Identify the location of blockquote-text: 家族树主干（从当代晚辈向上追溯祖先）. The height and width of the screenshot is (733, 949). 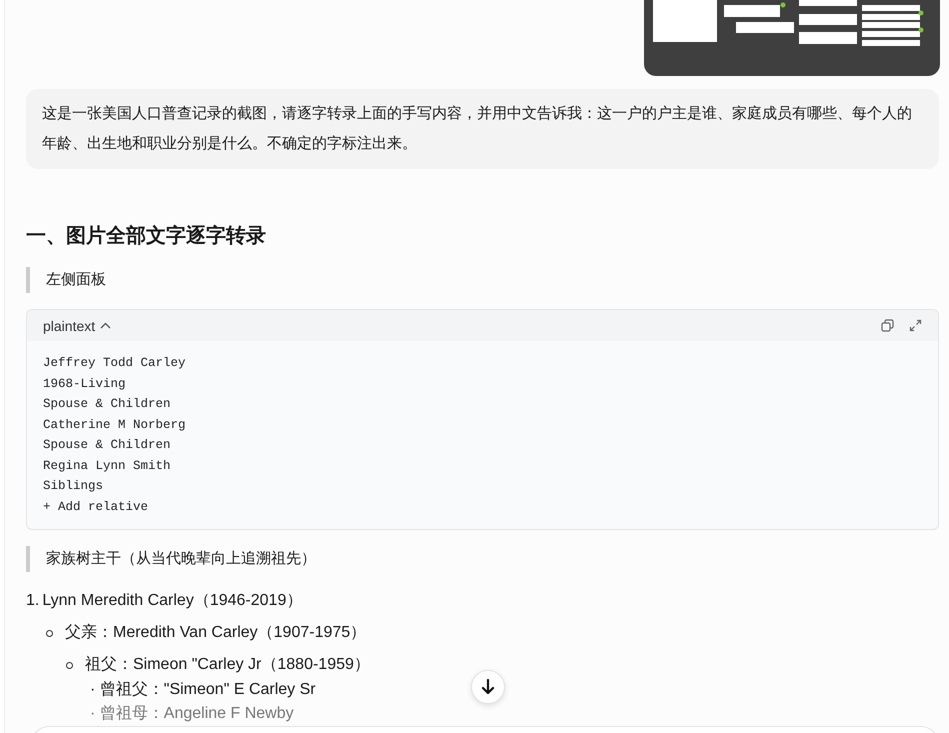
(181, 558).